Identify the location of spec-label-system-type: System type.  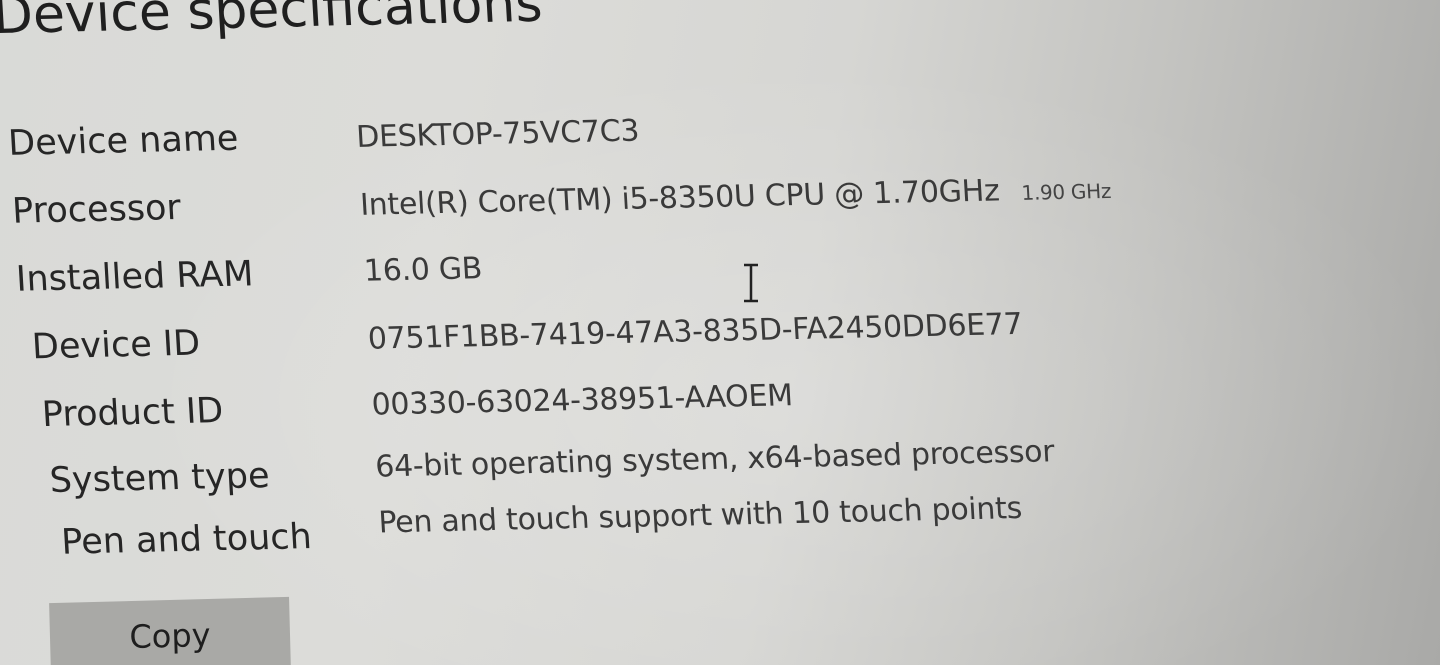
(159, 478).